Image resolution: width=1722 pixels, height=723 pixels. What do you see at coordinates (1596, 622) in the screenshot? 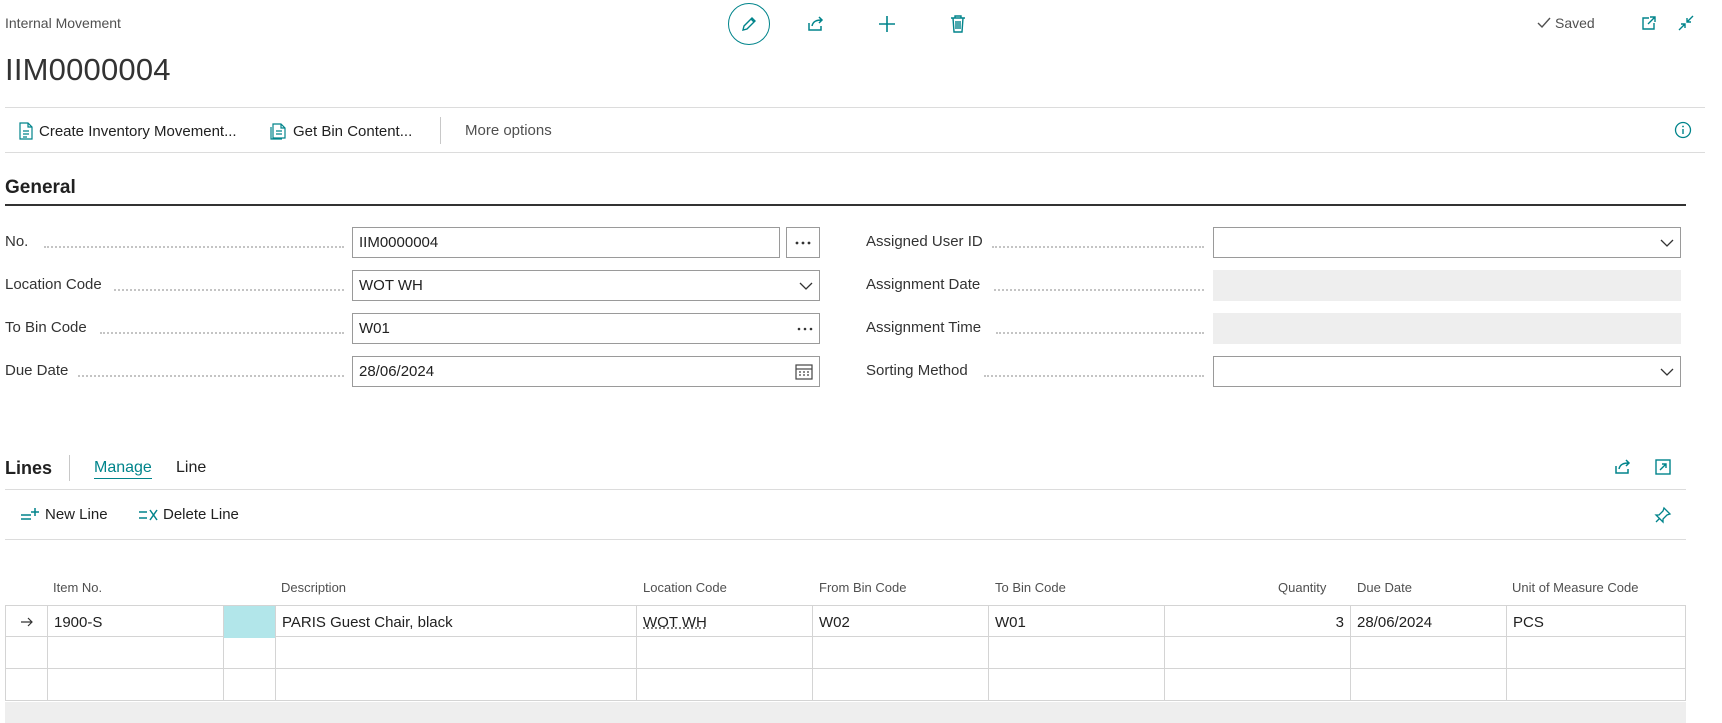
I see `cell-unit-of-measure-code: PCS` at bounding box center [1596, 622].